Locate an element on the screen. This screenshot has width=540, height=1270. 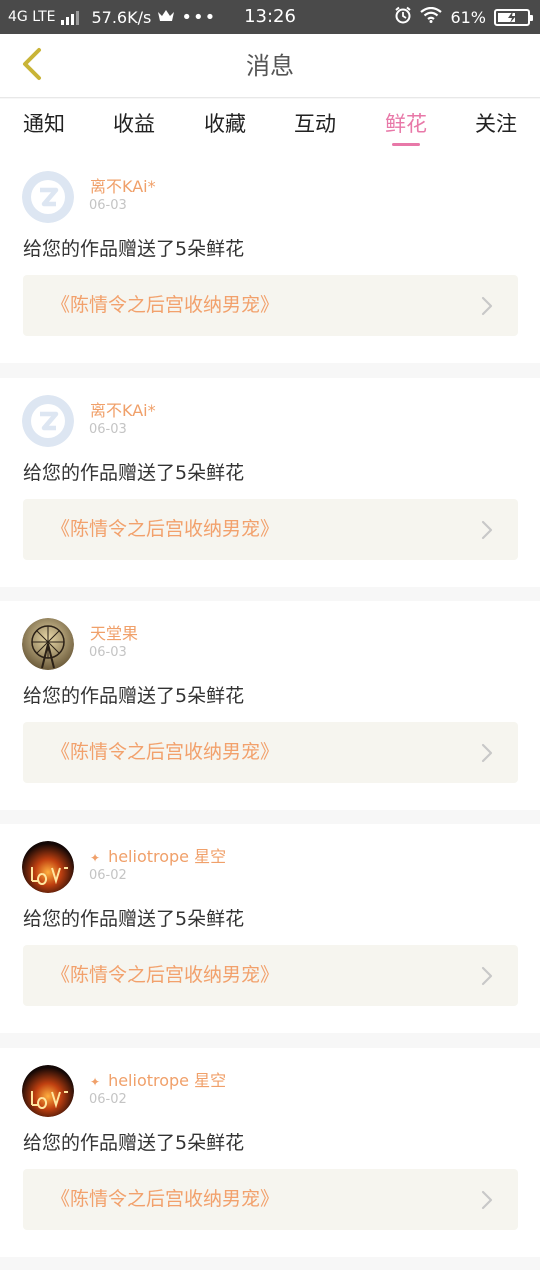
status-bar: 4G LTE 57.6K/s ••• 13:26 61% is located at coordinates (270, 17).